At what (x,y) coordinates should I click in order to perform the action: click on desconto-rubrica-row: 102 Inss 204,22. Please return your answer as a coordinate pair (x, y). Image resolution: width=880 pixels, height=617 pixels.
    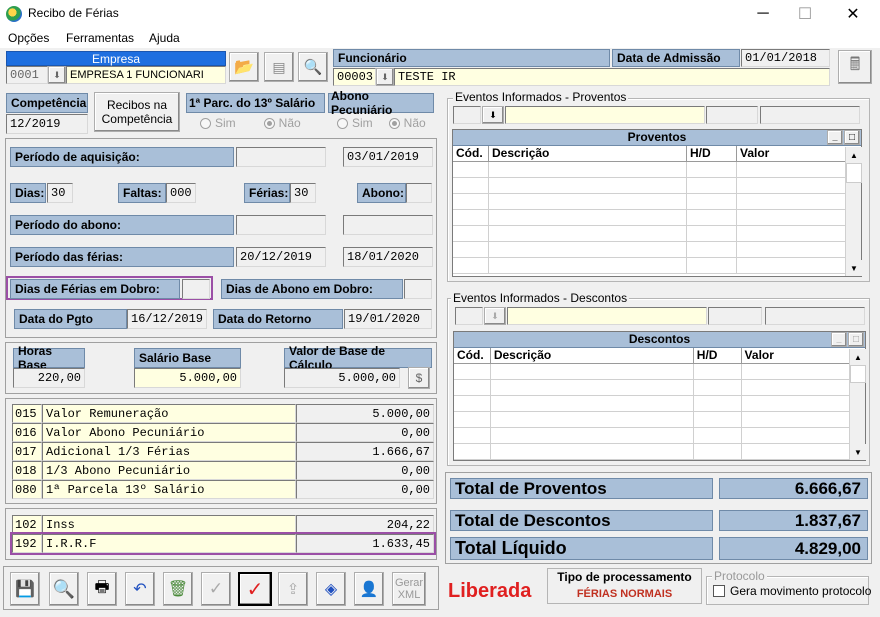
    Looking at the image, I should click on (223, 524).